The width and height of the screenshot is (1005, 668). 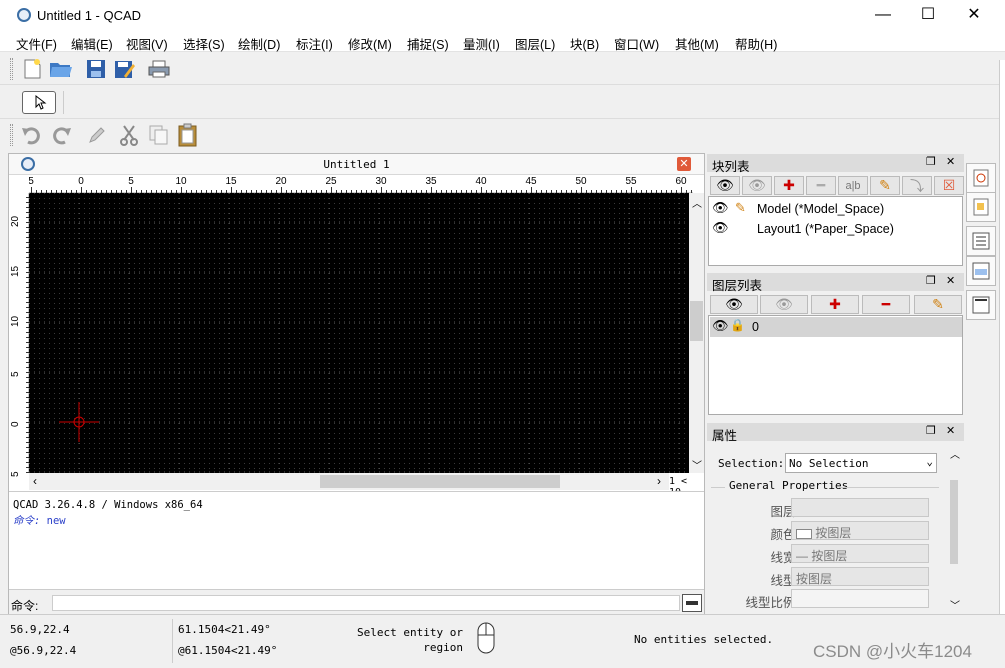 I want to click on block-list-item: 👁 ✎ Model (*Model_Space), so click(x=836, y=209).